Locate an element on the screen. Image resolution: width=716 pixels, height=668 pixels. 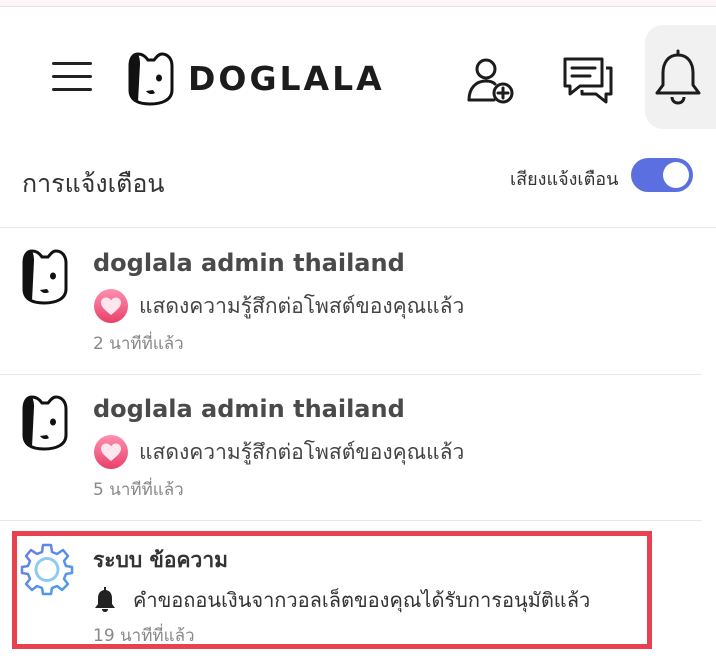
notifications-header: การแจ้งเตือน เสียงแจ้งเตือน is located at coordinates (358, 180).